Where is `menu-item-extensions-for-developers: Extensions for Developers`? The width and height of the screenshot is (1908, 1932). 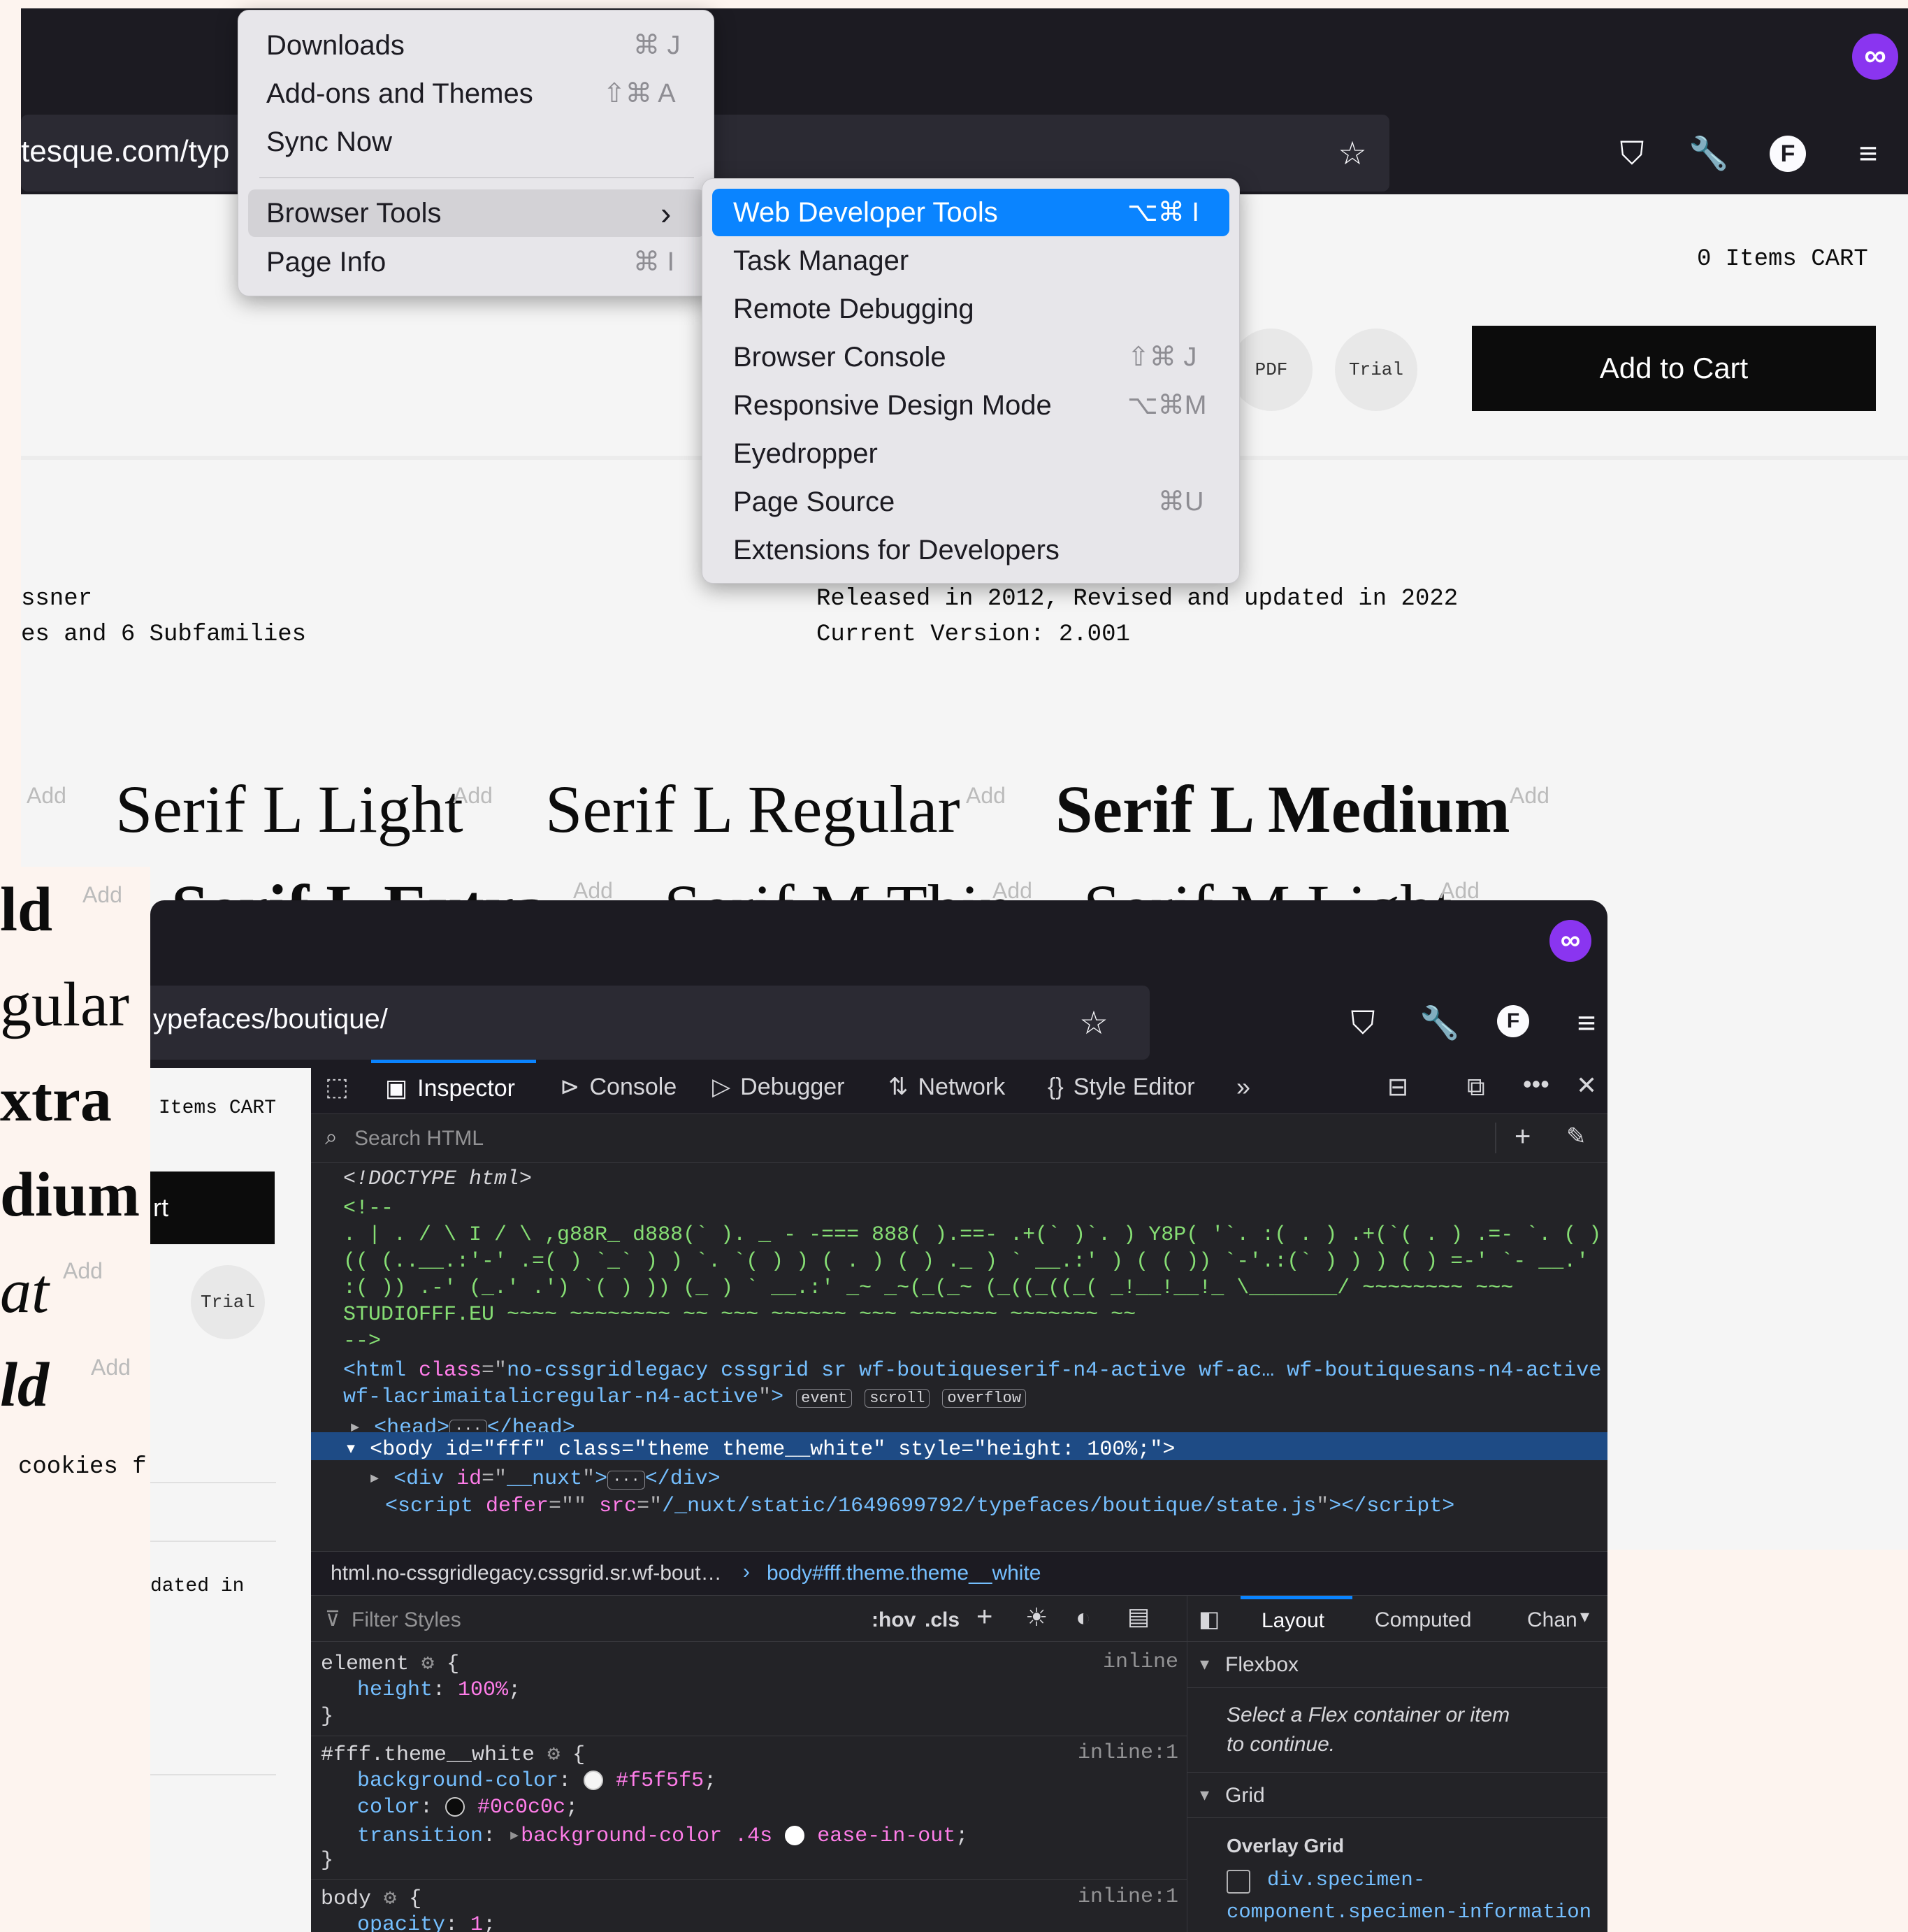
menu-item-extensions-for-developers: Extensions for Developers is located at coordinates (971, 550).